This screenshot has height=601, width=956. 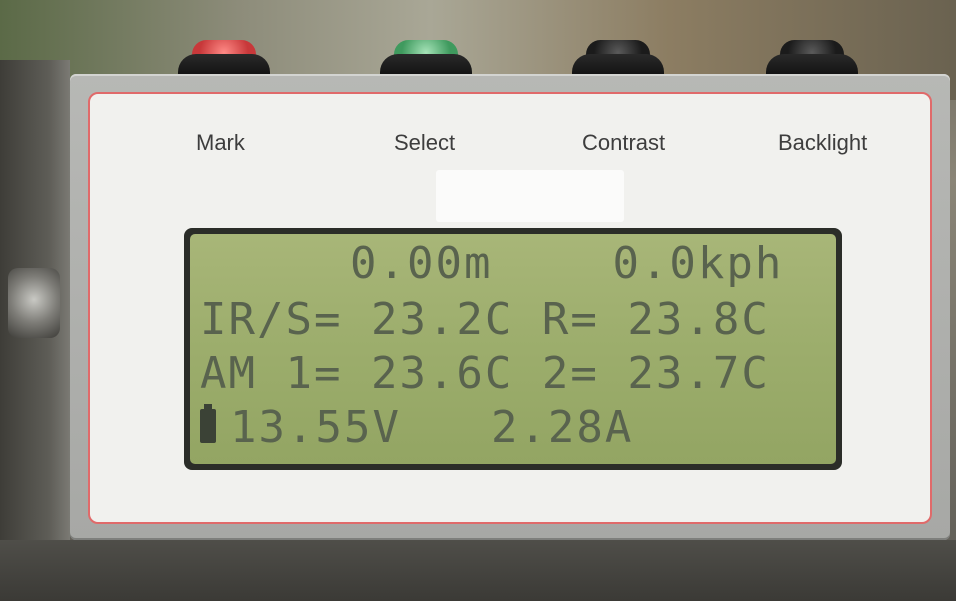 I want to click on am-label: AM 1=, so click(x=271, y=373).